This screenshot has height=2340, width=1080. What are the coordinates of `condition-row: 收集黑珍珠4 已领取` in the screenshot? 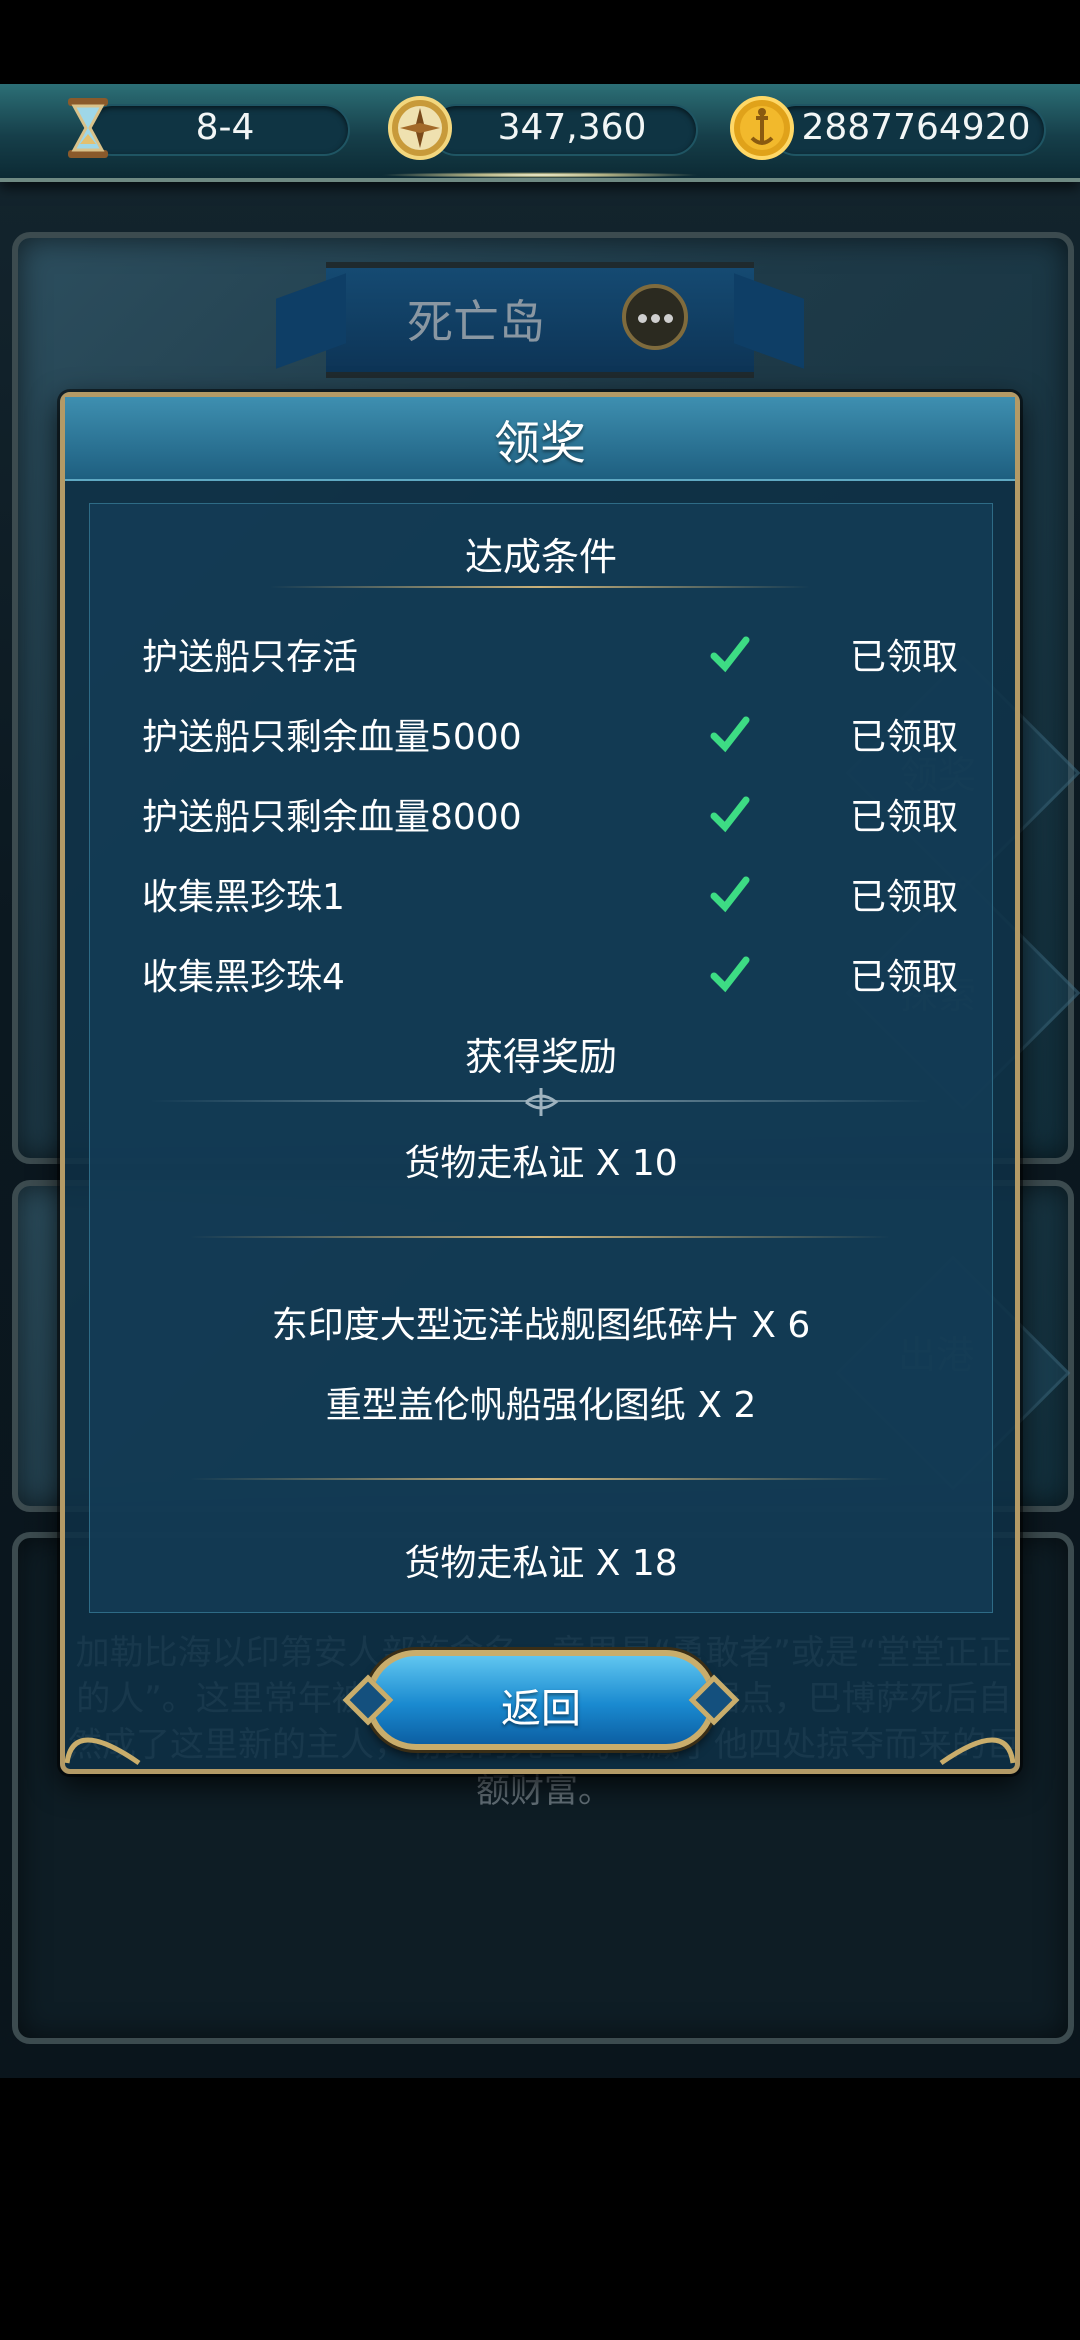 It's located at (541, 978).